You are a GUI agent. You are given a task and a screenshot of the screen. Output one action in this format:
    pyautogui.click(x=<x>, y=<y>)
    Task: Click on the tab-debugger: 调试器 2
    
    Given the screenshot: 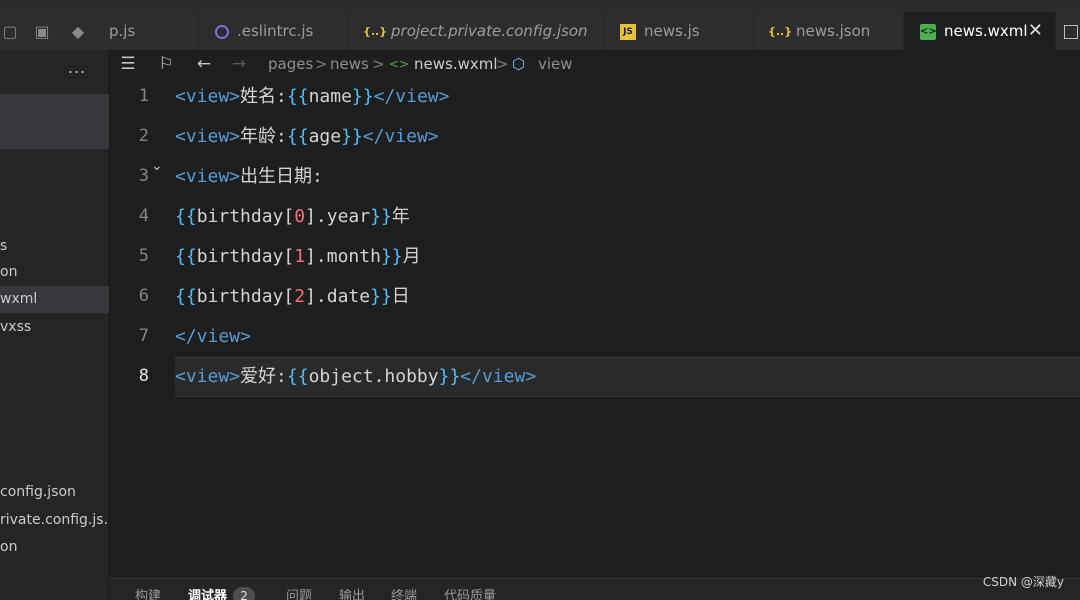 What is the action you would take?
    pyautogui.click(x=222, y=592)
    